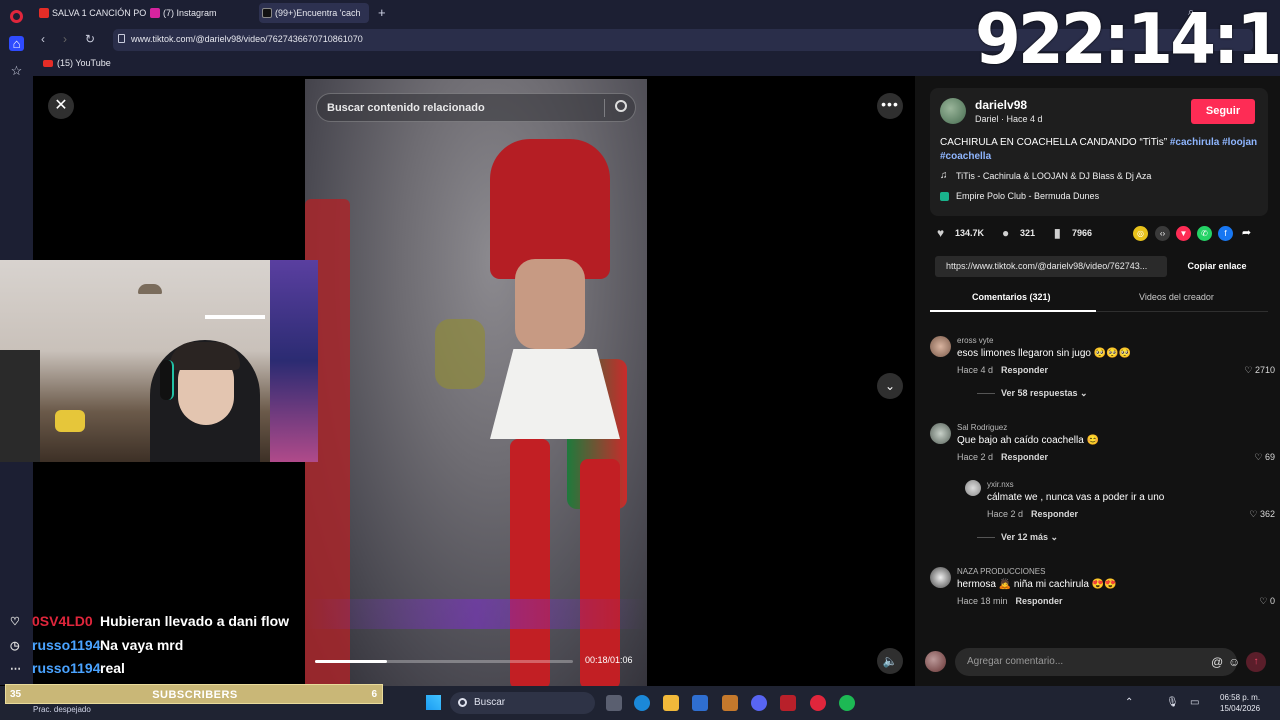  What do you see at coordinates (91, 13) in the screenshot?
I see `tab-youtube: SALVA 1 CANCIÓN POR C` at bounding box center [91, 13].